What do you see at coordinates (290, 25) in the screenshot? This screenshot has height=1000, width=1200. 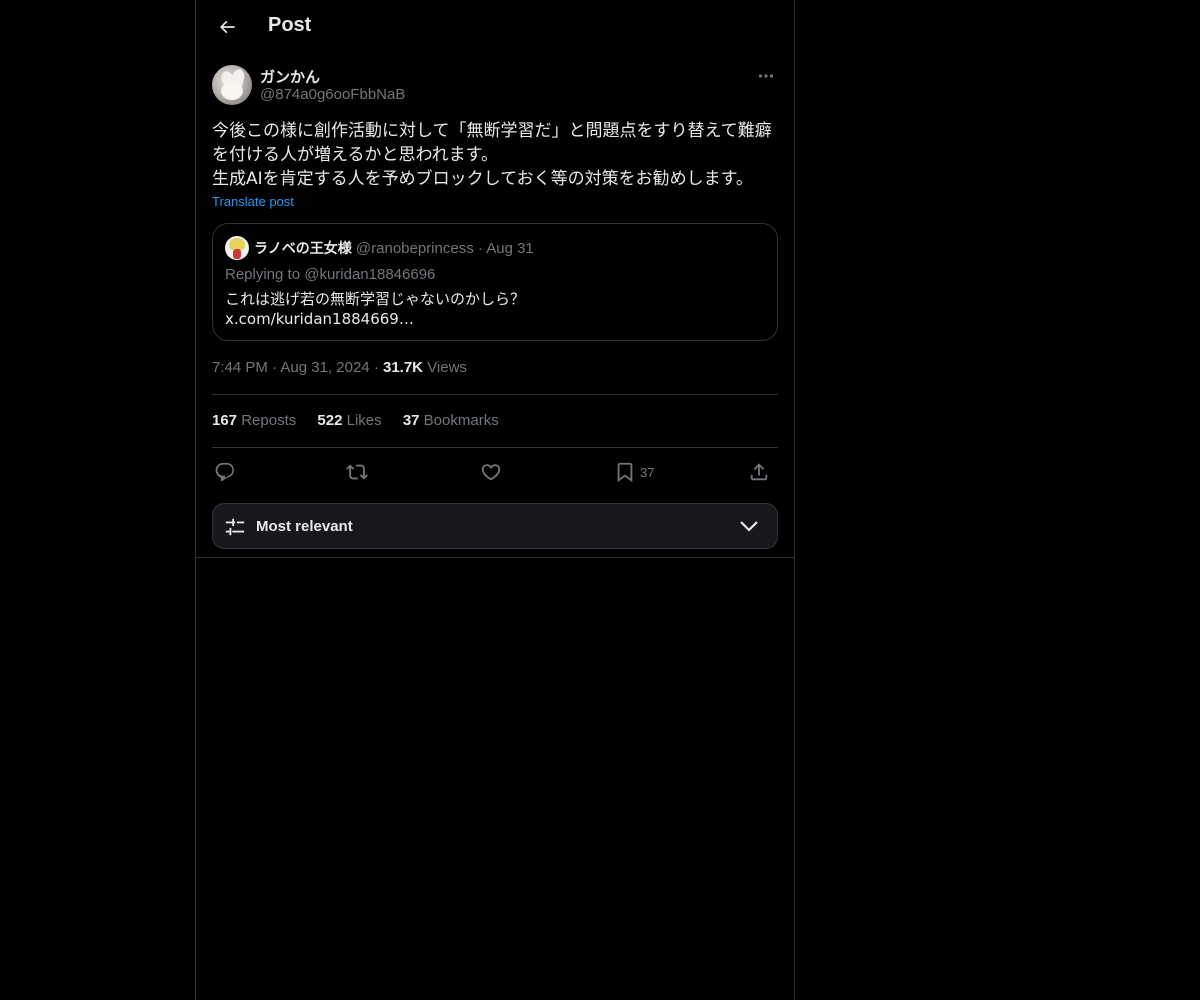 I see `page-title: Post` at bounding box center [290, 25].